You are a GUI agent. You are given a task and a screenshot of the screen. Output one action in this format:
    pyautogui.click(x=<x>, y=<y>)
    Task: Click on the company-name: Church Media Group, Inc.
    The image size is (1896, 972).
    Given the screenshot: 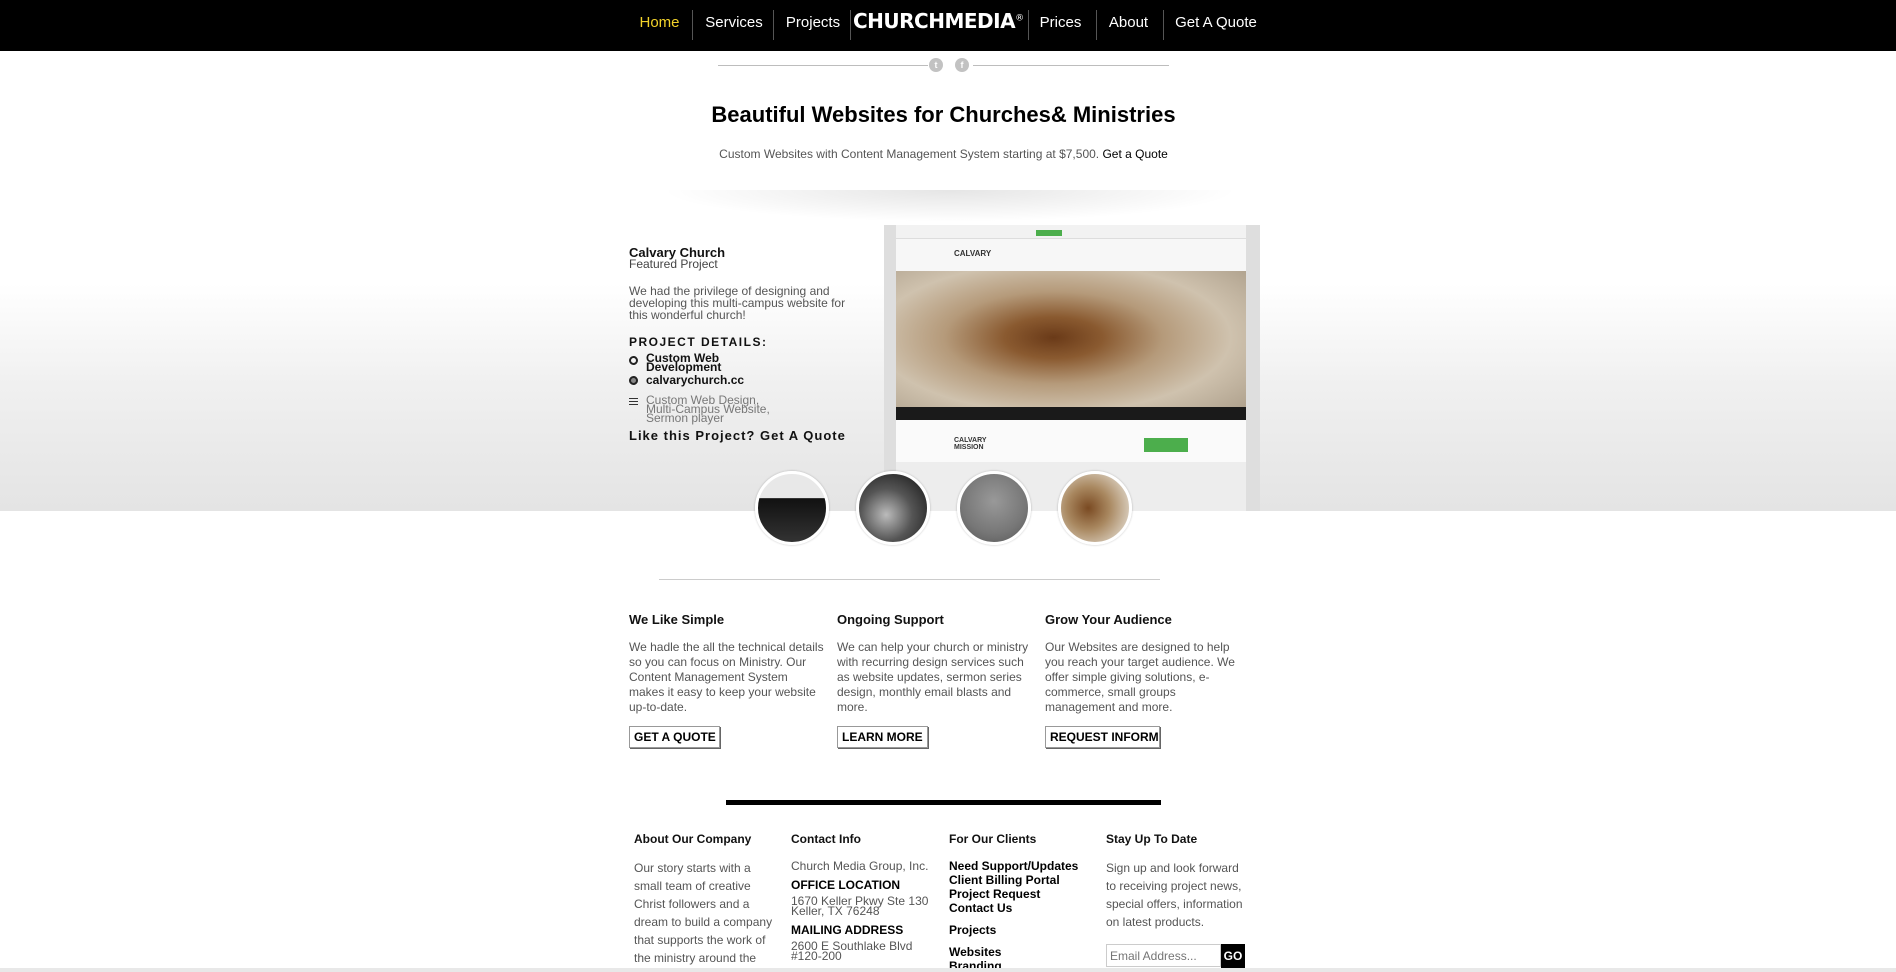 What is the action you would take?
    pyautogui.click(x=860, y=866)
    